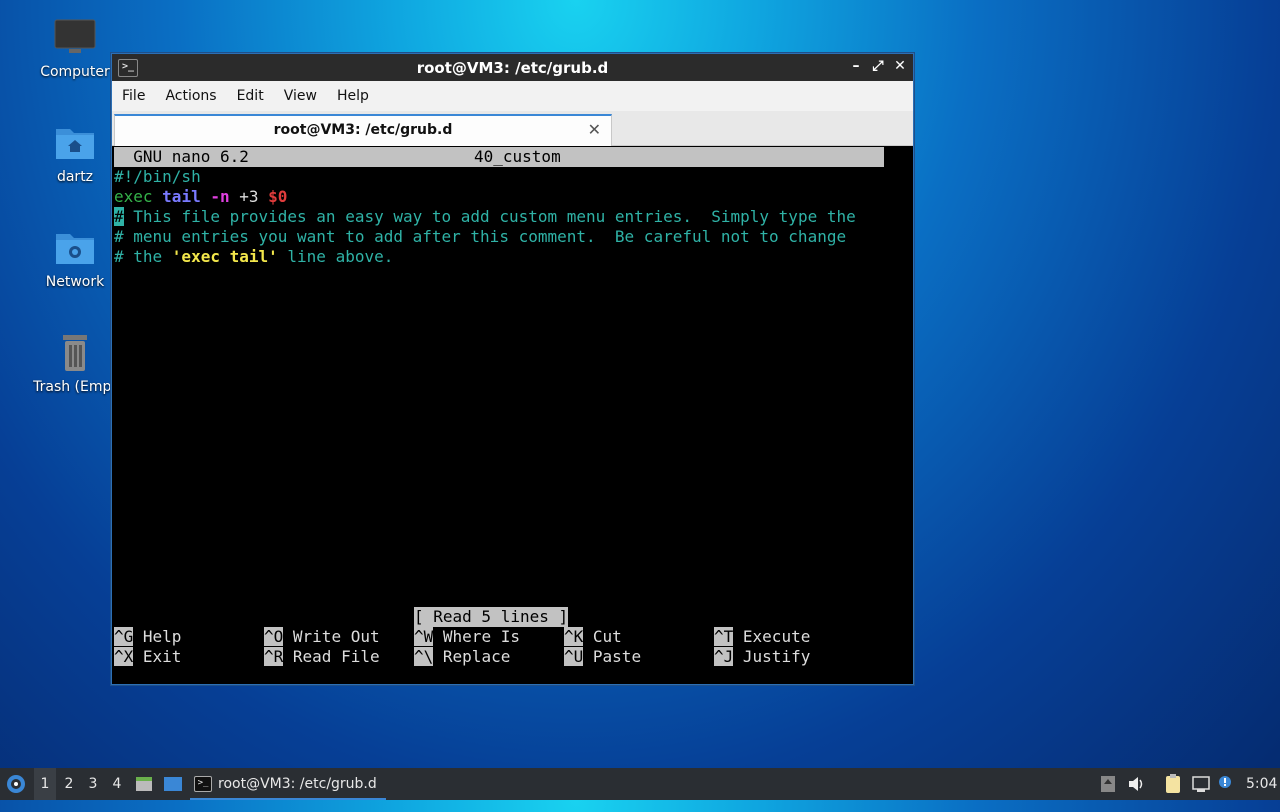 The height and width of the screenshot is (812, 1280). I want to click on tray-clipboard, so click(1173, 784).